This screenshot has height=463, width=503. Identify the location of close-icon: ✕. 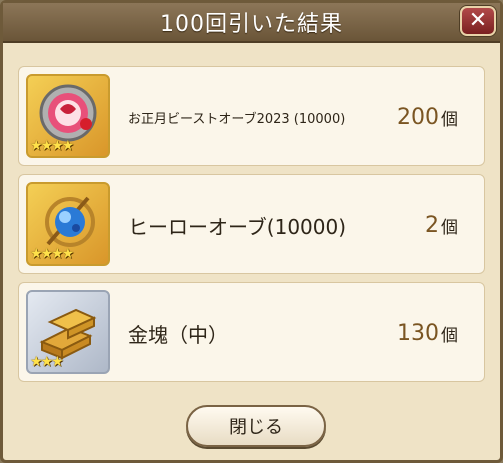
(478, 21).